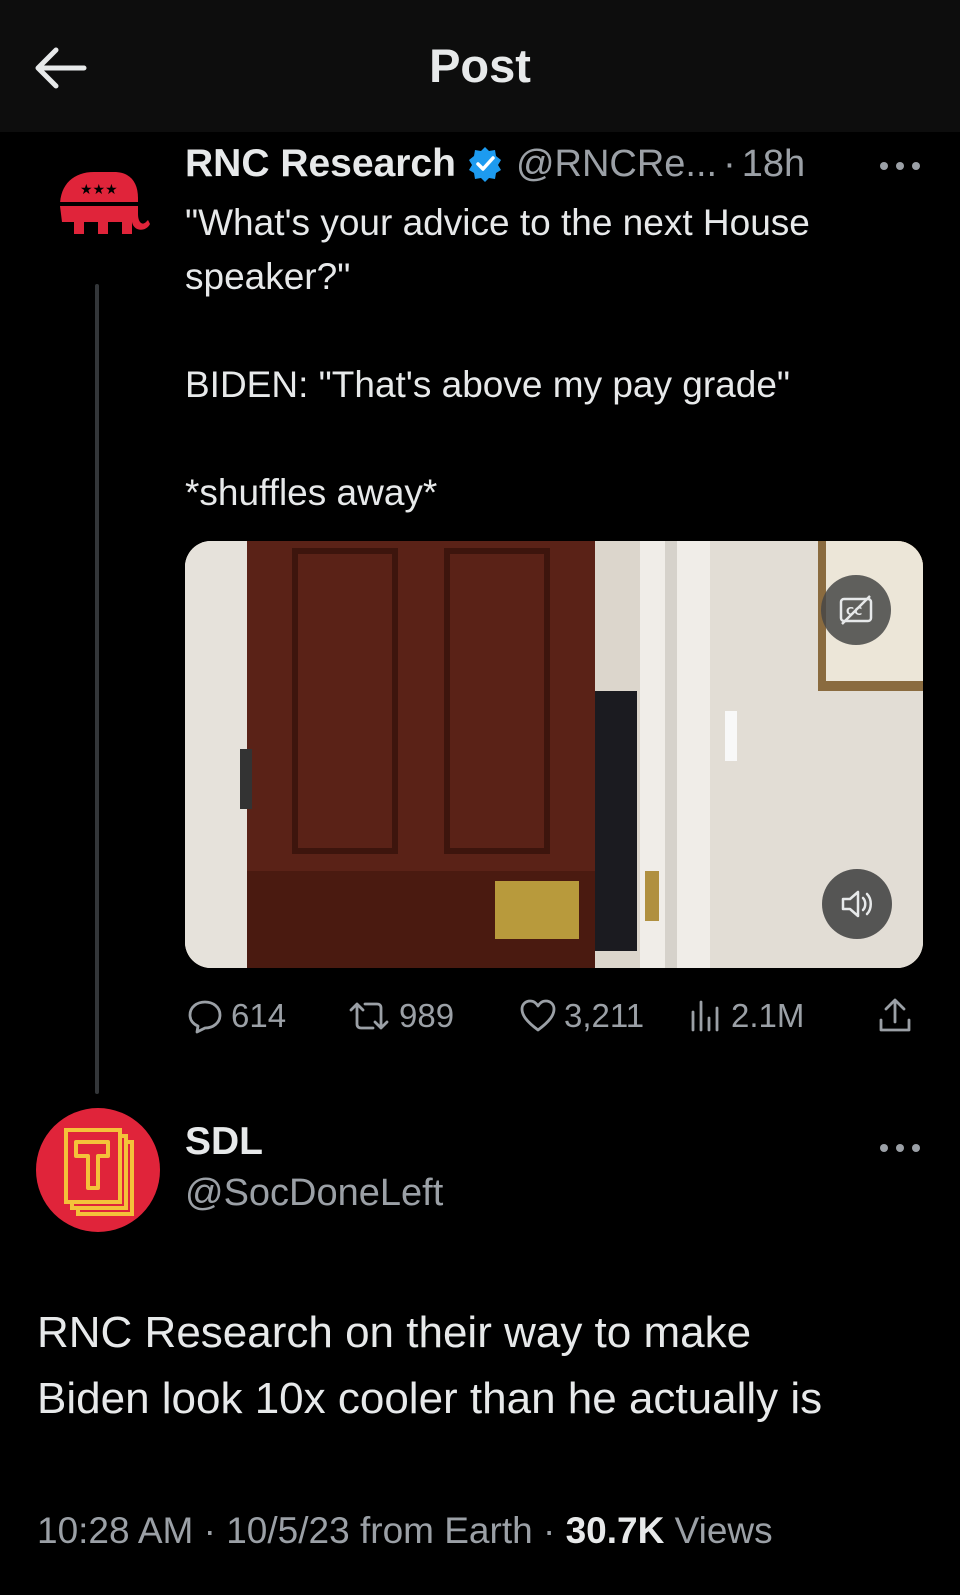 This screenshot has width=960, height=1595. I want to click on captions-button: CC, so click(856, 610).